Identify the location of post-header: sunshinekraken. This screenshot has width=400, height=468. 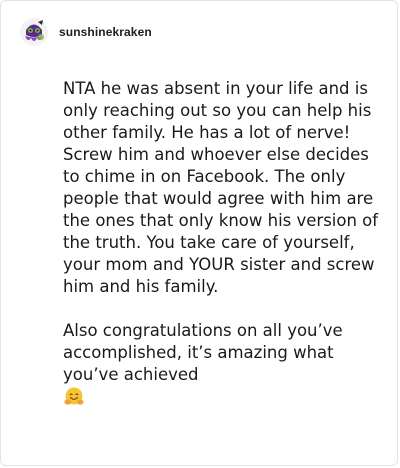
(85, 32).